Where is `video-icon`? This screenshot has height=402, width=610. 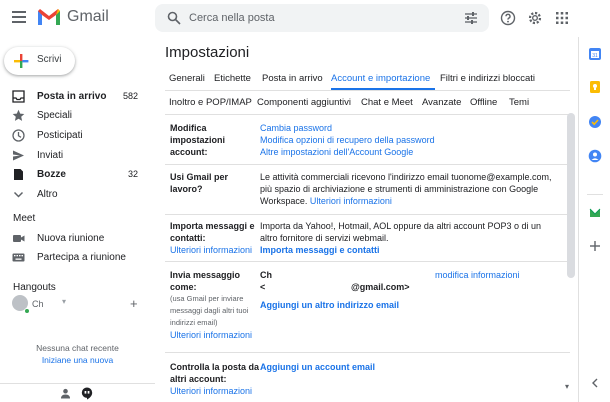
video-icon is located at coordinates (19, 238).